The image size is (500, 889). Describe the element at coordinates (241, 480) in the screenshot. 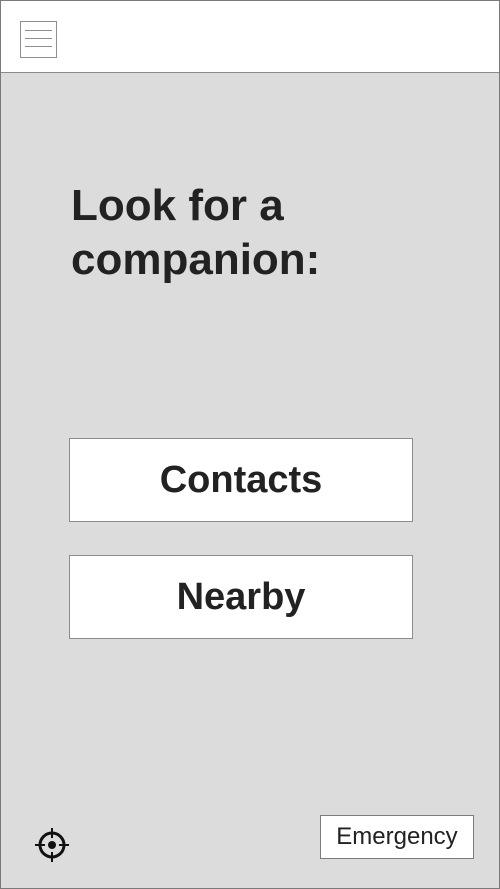

I see `contacts-button: Contacts` at that location.